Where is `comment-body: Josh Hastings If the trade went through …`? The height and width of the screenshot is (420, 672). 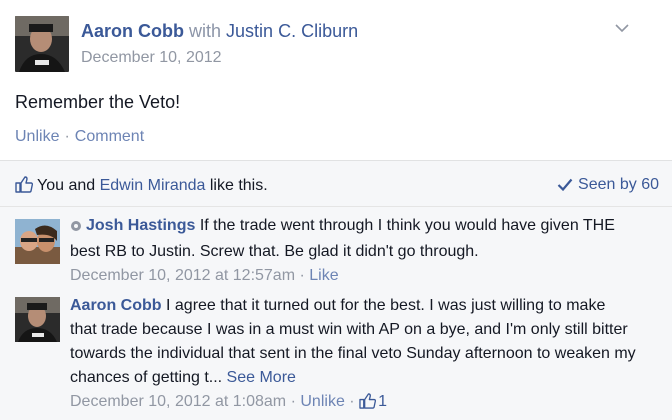 comment-body: Josh Hastings If the trade went through … is located at coordinates (353, 251).